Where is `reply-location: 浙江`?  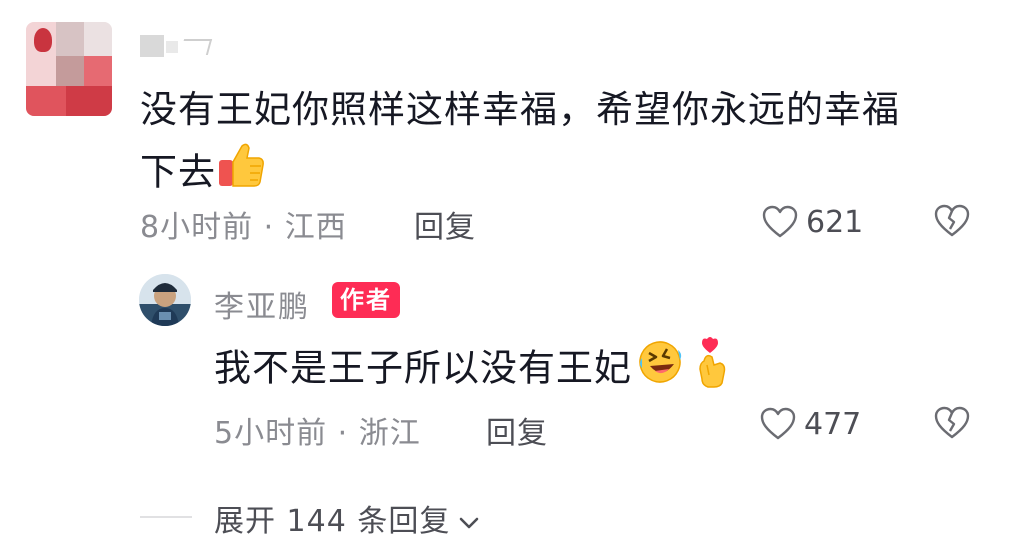
reply-location: 浙江 is located at coordinates (389, 433).